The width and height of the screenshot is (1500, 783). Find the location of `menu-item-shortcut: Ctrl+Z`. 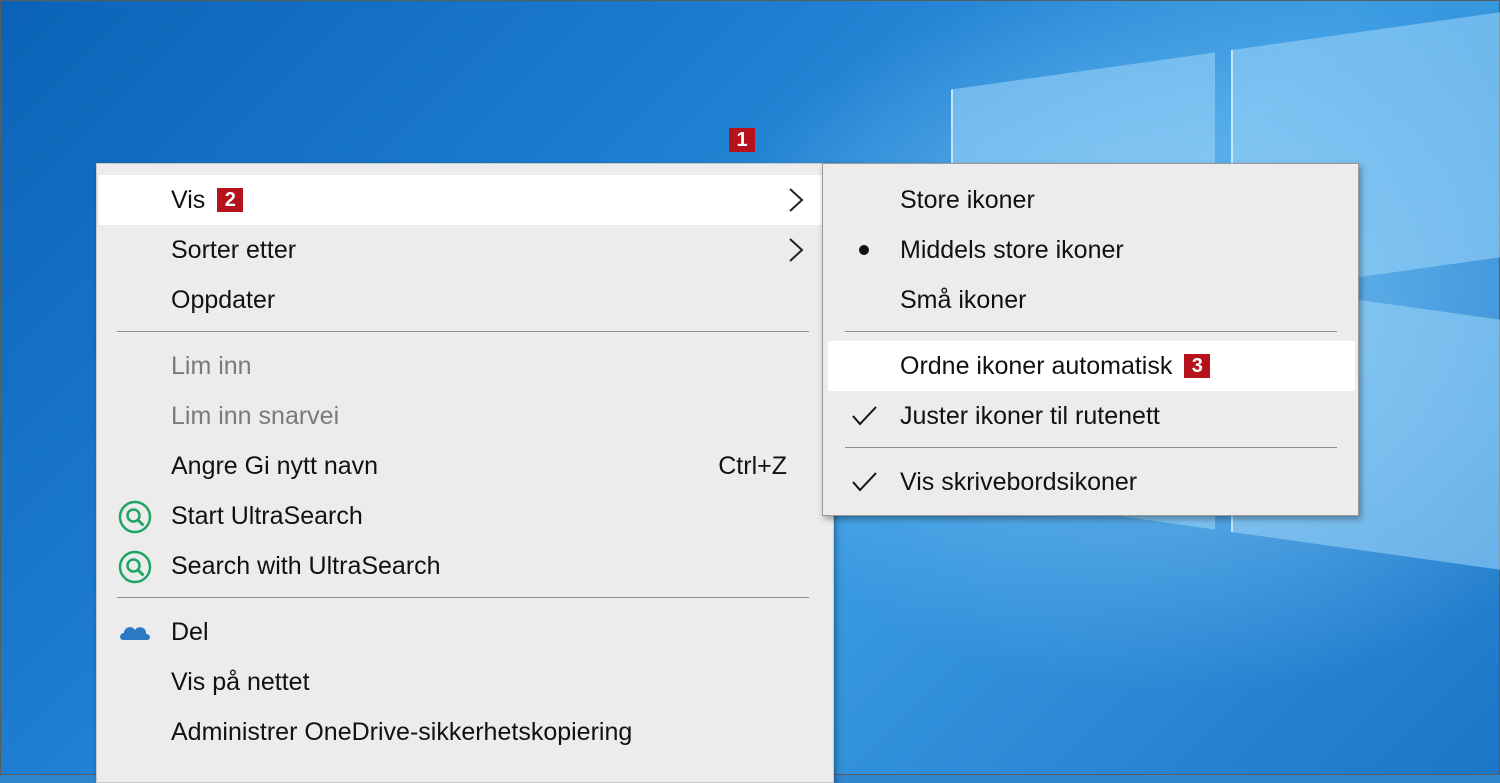

menu-item-shortcut: Ctrl+Z is located at coordinates (752, 465).